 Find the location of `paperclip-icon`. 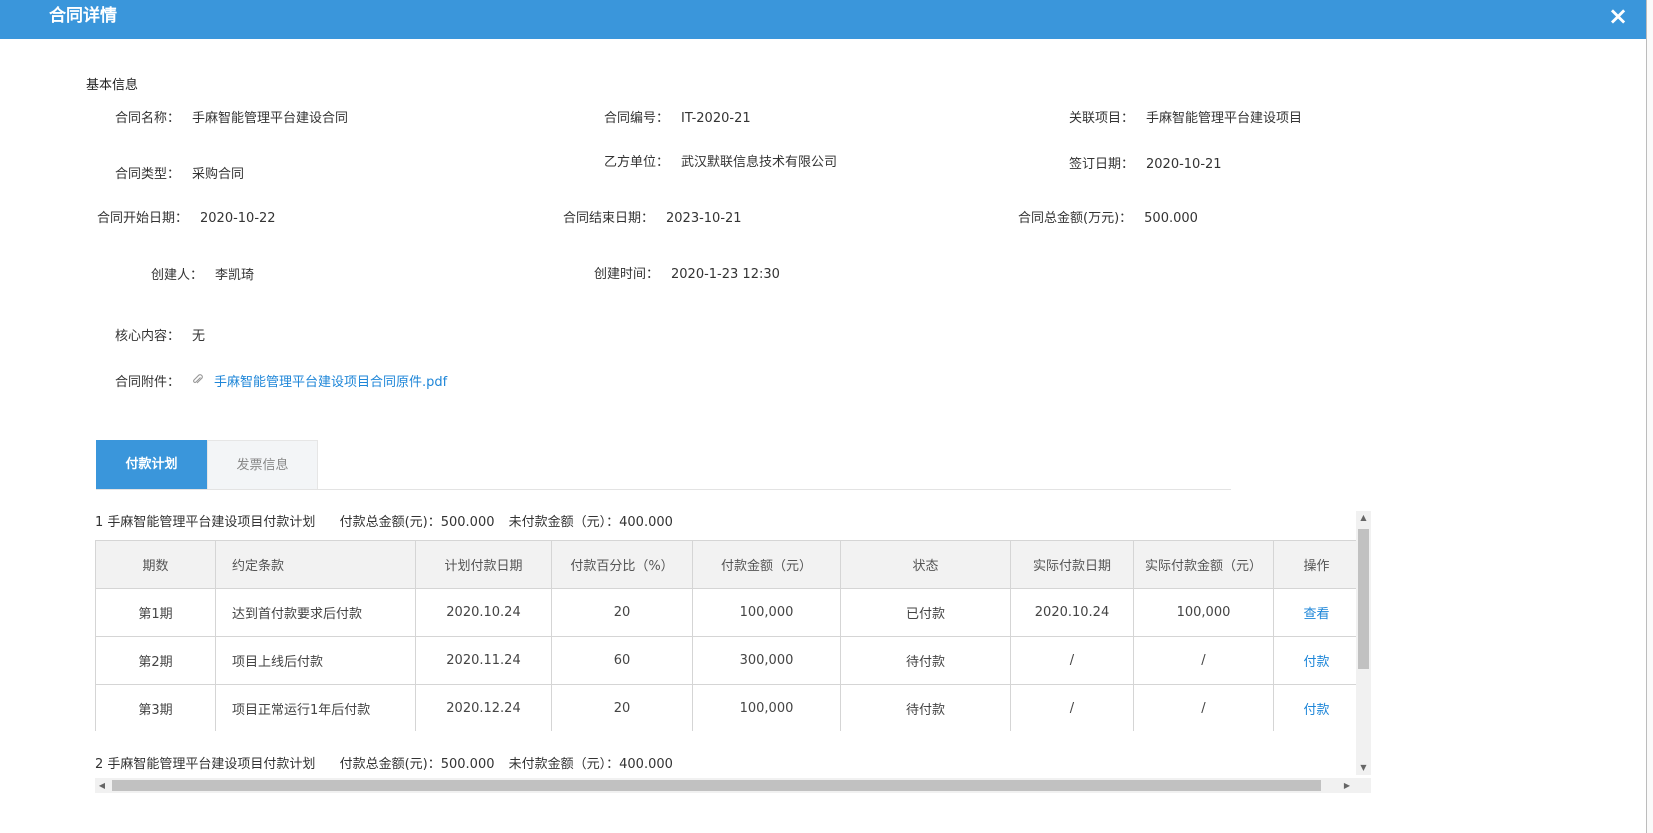

paperclip-icon is located at coordinates (198, 381).